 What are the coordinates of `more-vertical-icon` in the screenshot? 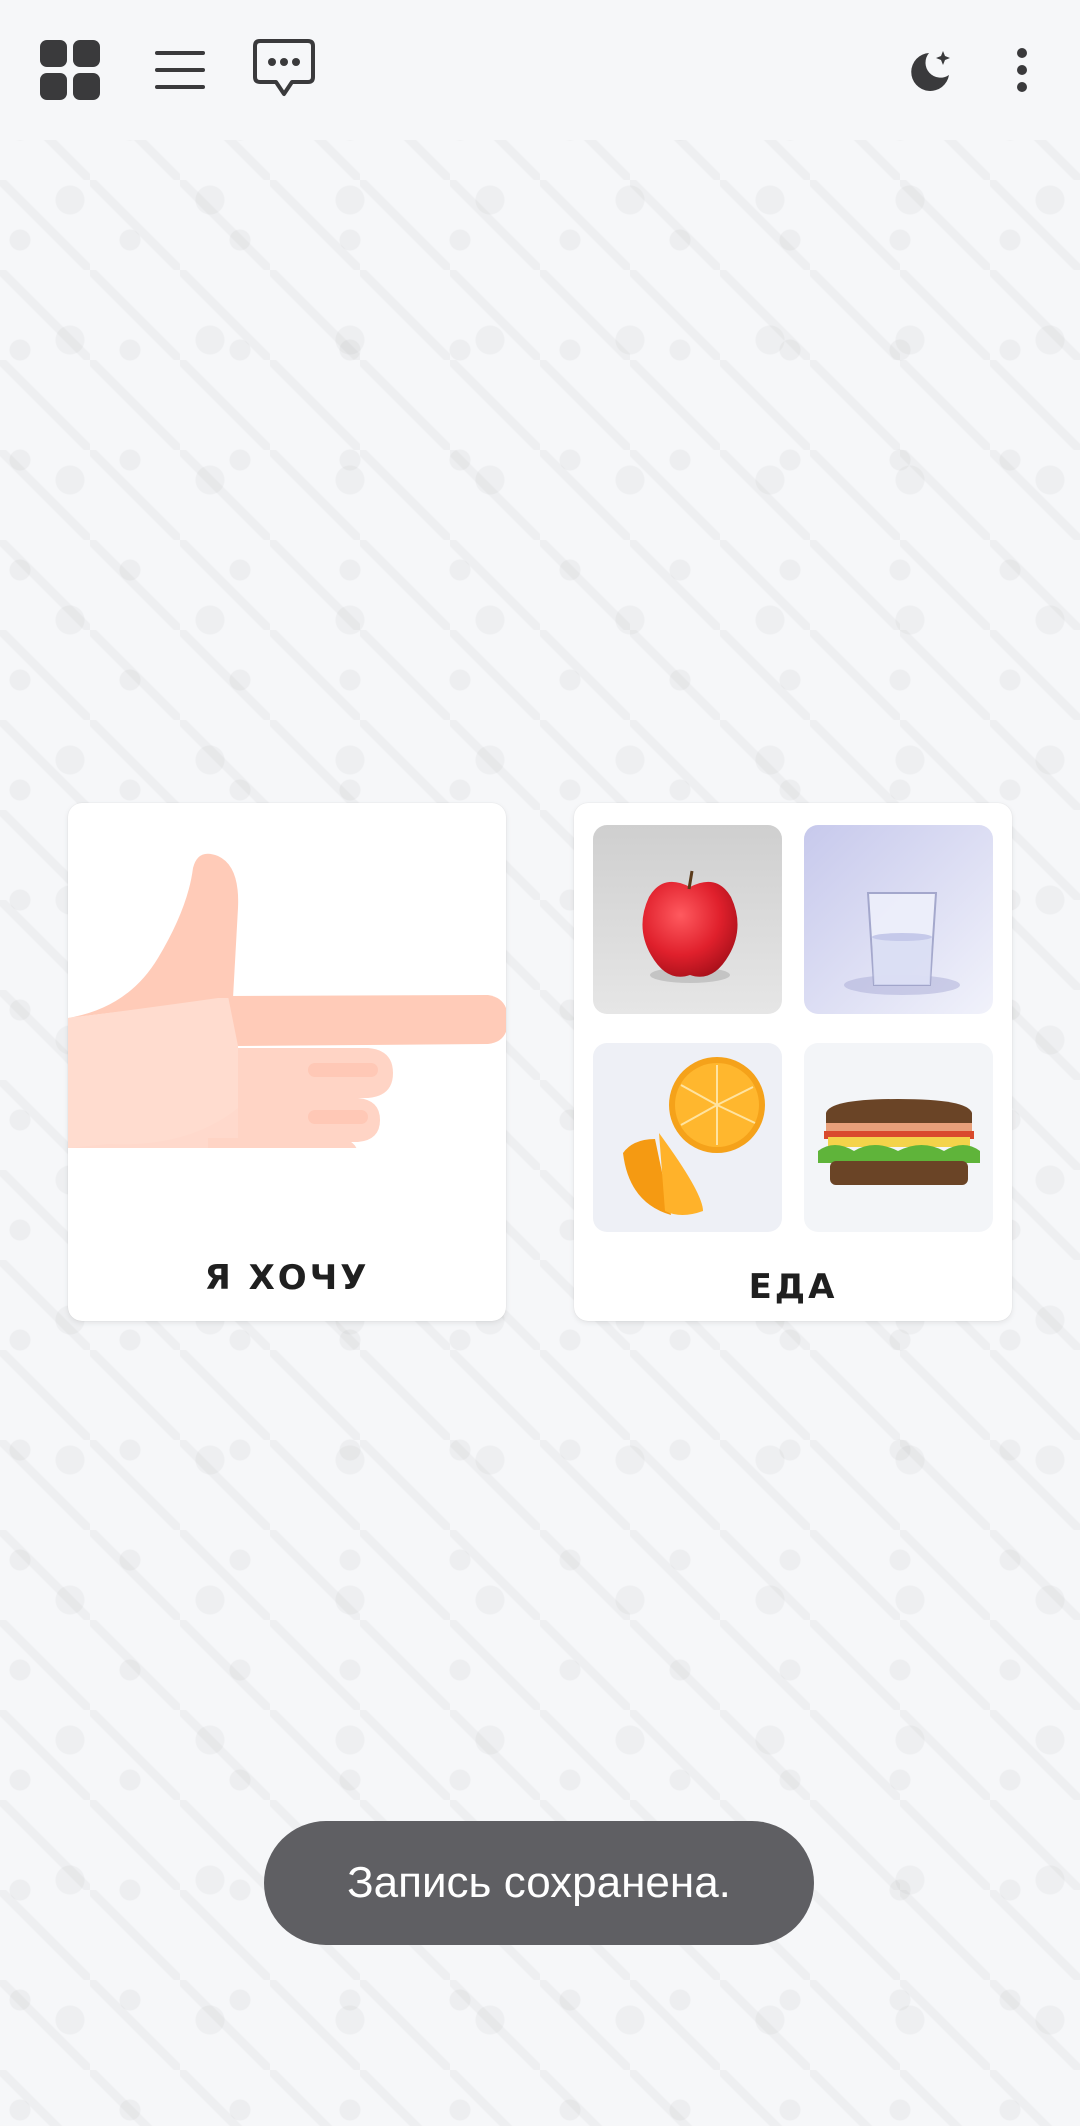 It's located at (1022, 70).